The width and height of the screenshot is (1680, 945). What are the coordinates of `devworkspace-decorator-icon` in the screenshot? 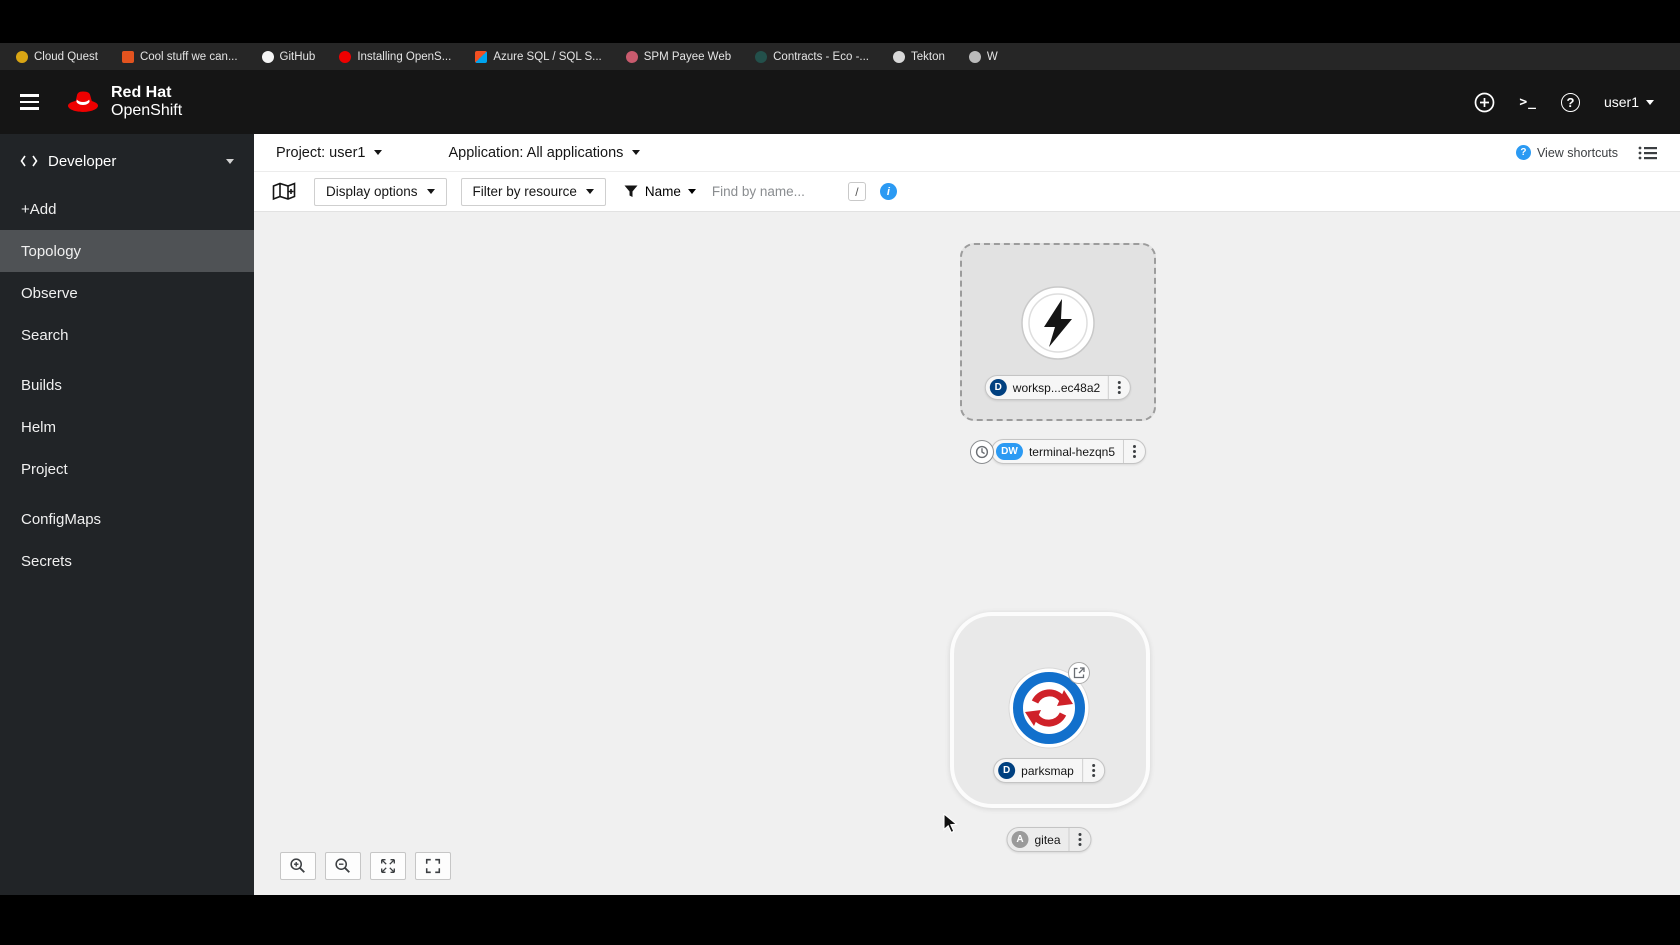 It's located at (982, 451).